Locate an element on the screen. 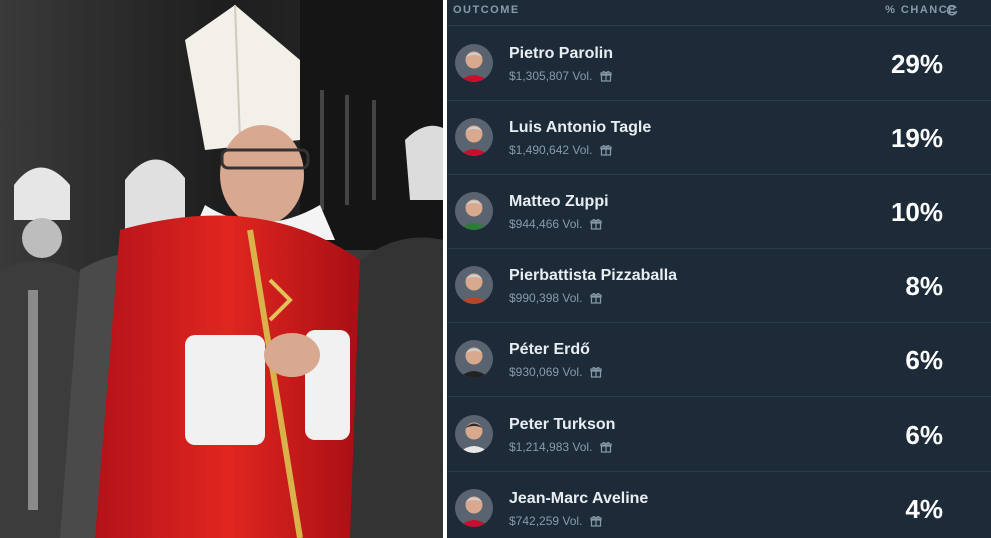  table-header: OUTCOME % CHANCE is located at coordinates (719, 13).